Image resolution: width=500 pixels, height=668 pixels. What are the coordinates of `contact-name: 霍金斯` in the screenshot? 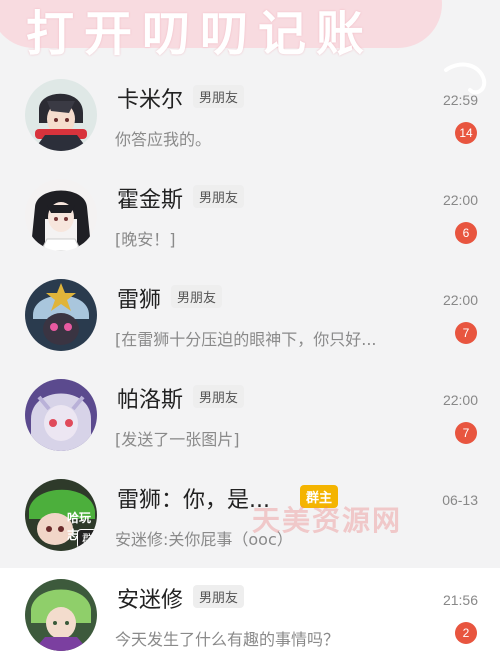 It's located at (150, 200).